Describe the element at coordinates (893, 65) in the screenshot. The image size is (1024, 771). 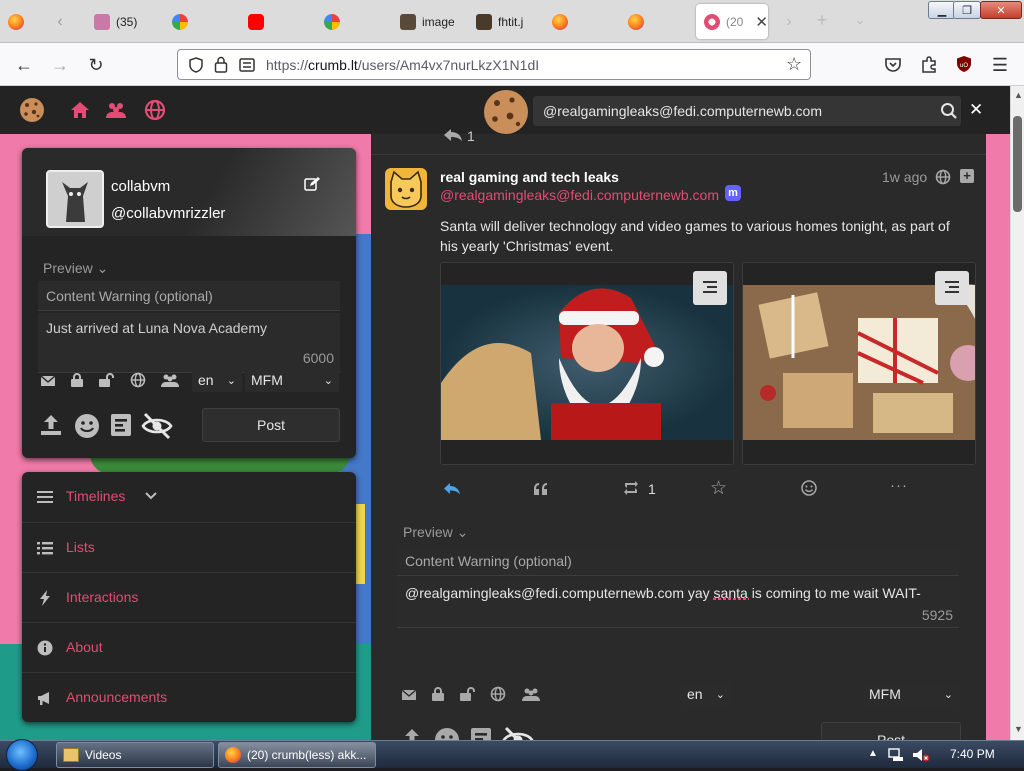
I see `pocket-icon` at that location.